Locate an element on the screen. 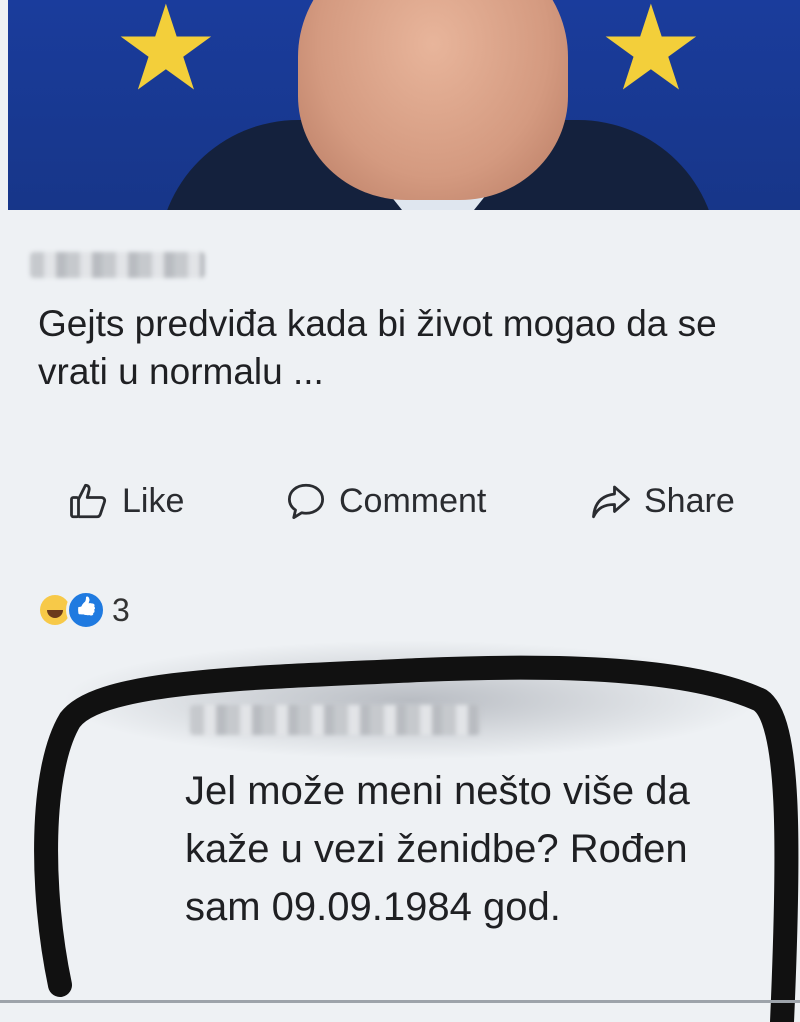 This screenshot has width=800, height=1022. blurred-commenter-name is located at coordinates (335, 720).